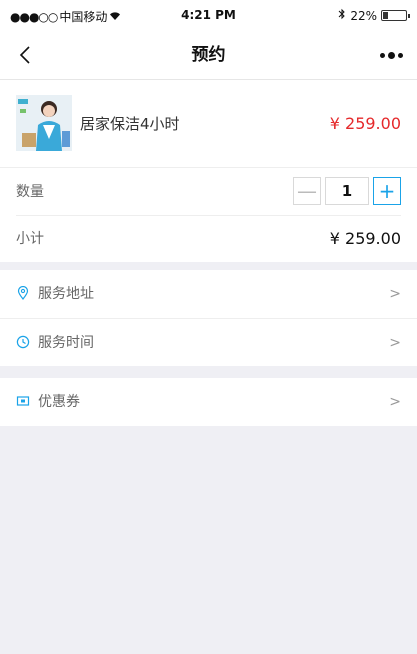 The height and width of the screenshot is (654, 417). I want to click on page-title: 预约, so click(208, 55).